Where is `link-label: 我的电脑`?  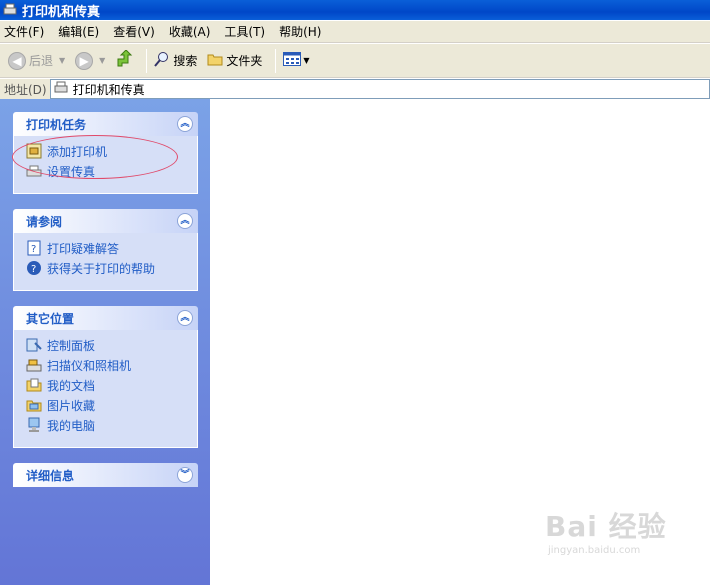
link-label: 我的电脑 is located at coordinates (71, 425).